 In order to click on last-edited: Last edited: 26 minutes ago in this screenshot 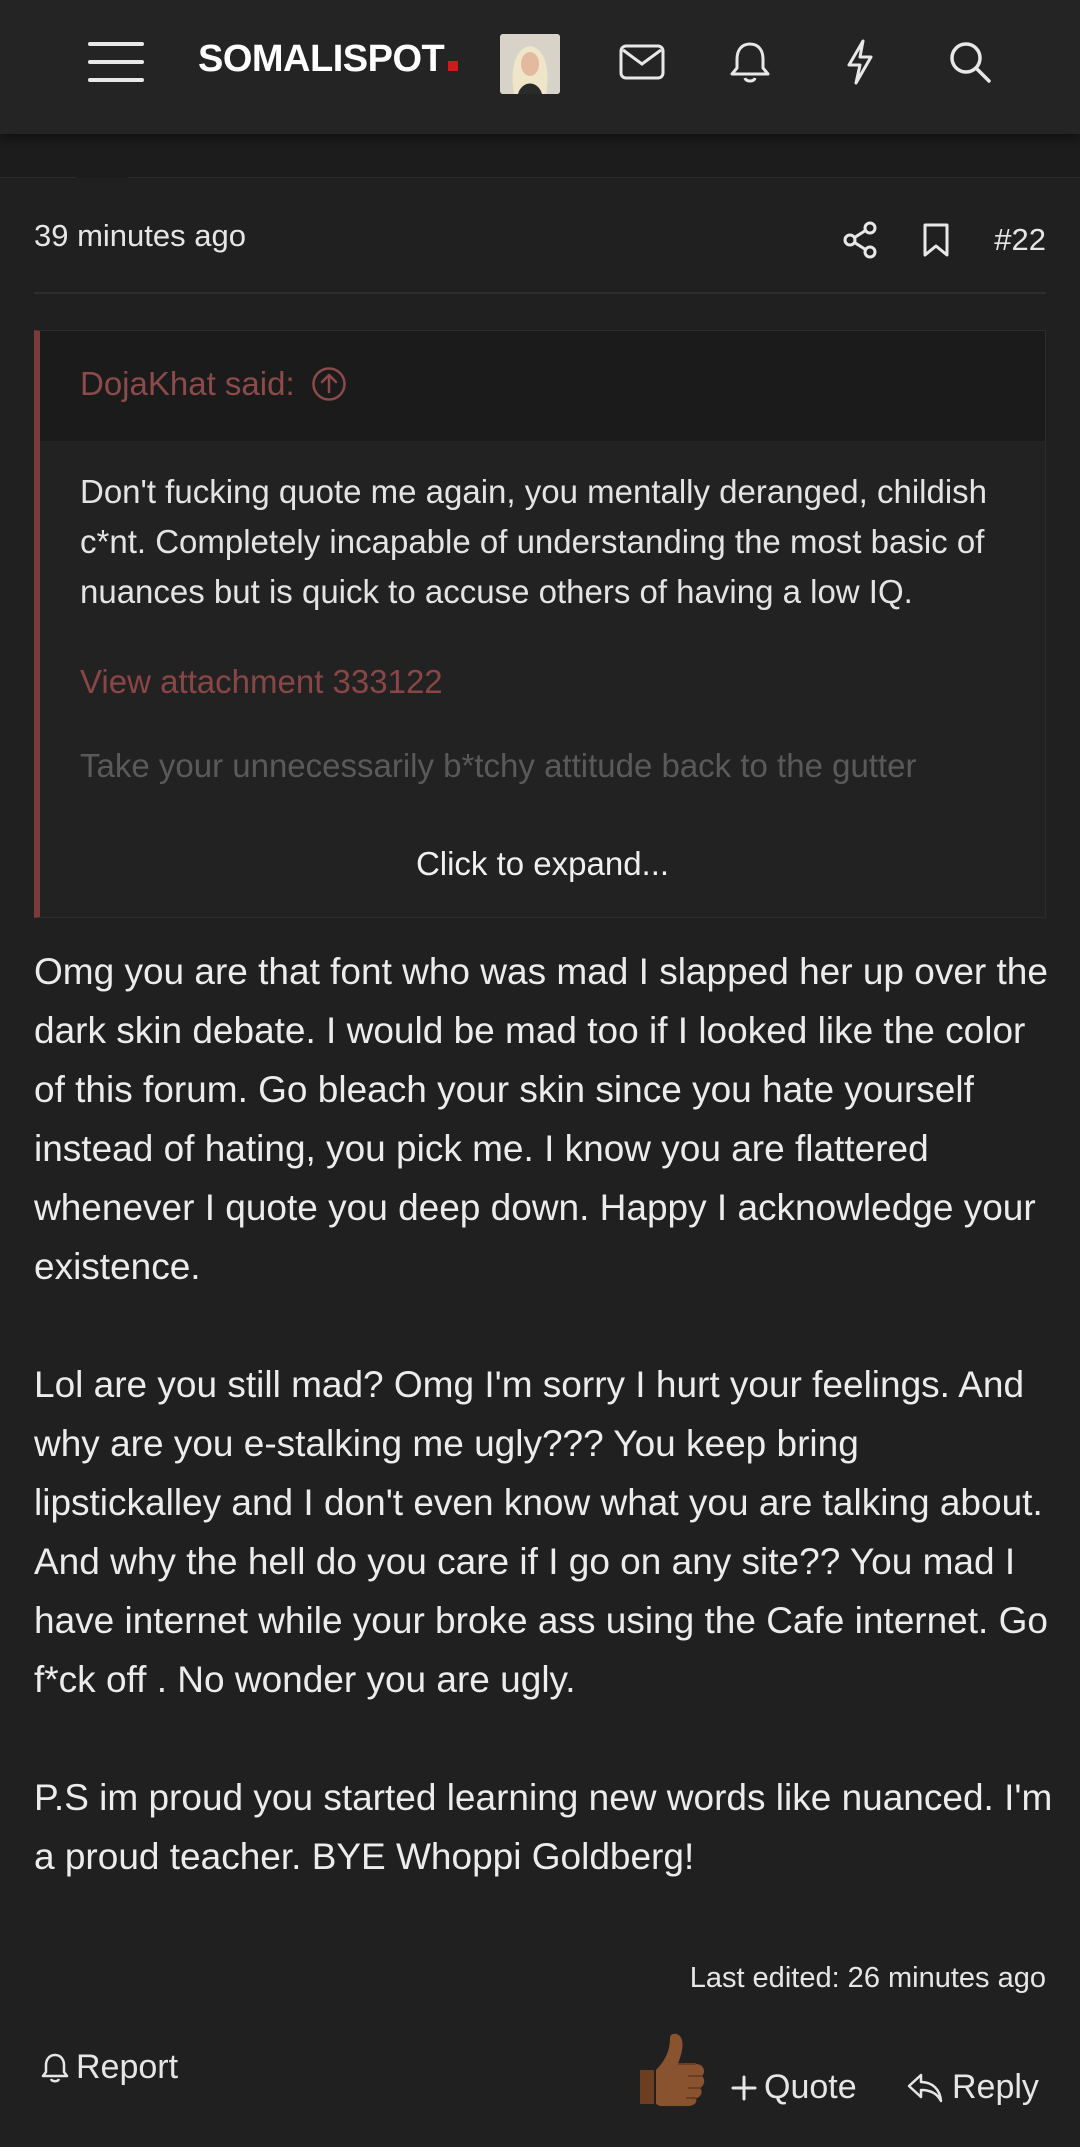, I will do `click(867, 1978)`.